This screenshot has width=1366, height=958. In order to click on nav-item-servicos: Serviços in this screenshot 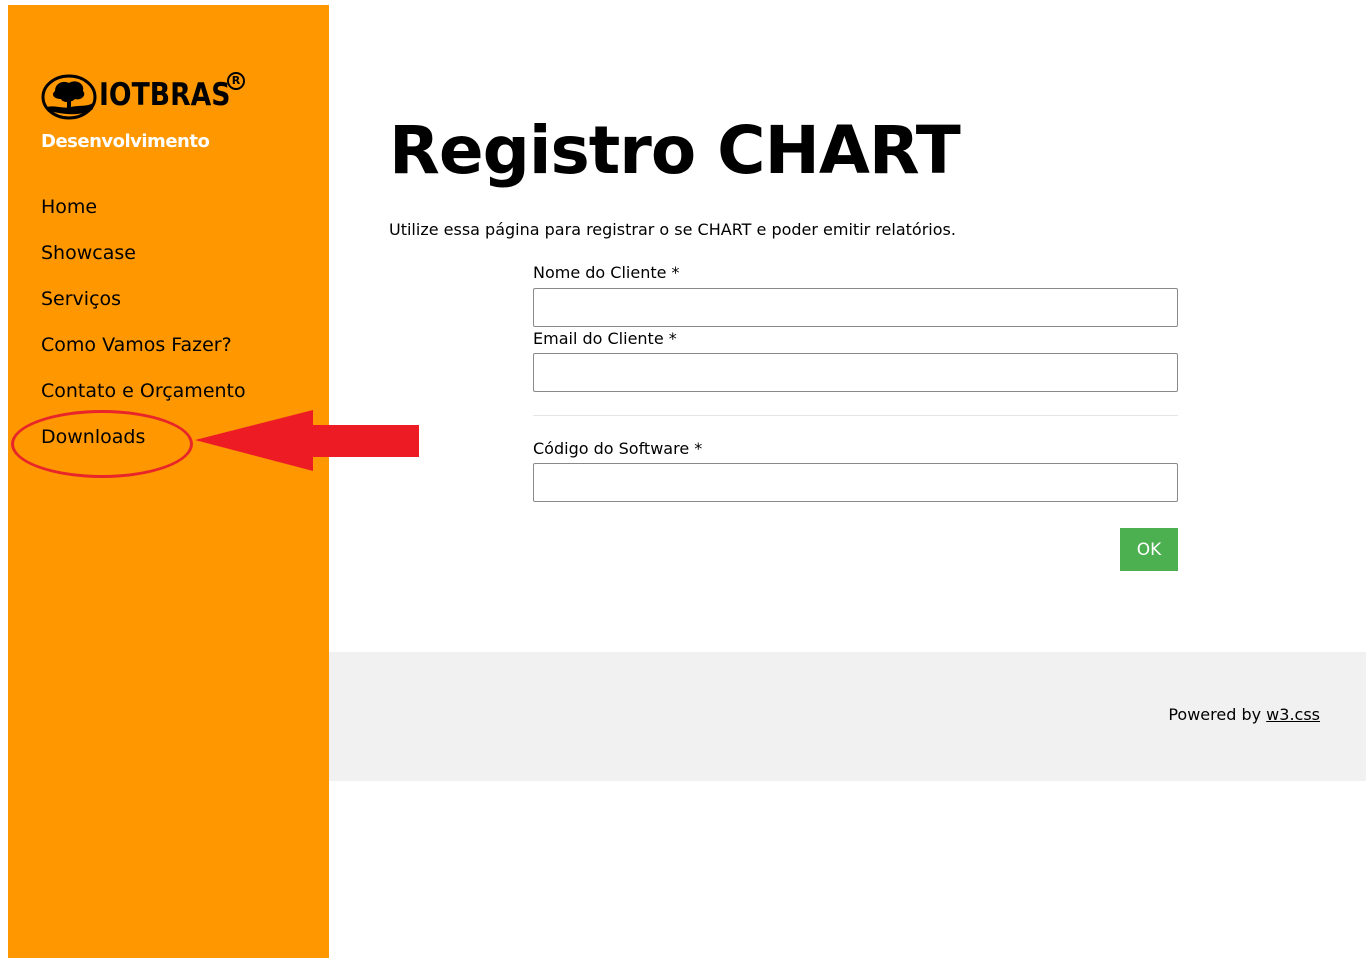, I will do `click(143, 310)`.